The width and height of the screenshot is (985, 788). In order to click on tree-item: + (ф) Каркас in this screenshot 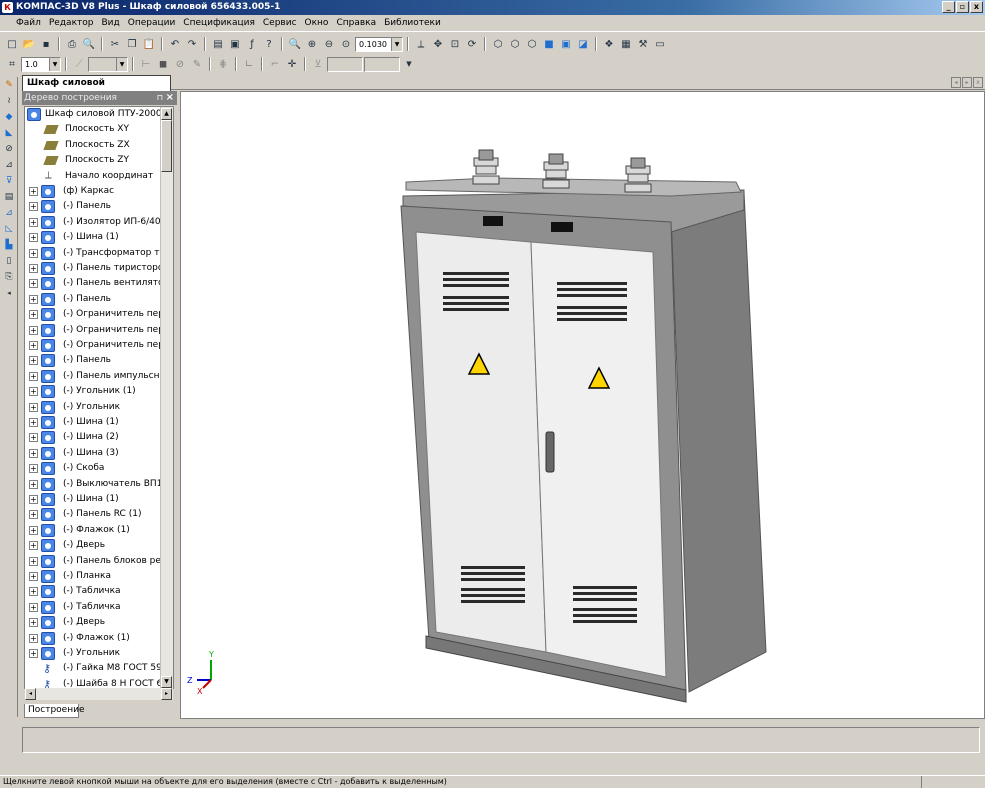, I will do `click(95, 191)`.